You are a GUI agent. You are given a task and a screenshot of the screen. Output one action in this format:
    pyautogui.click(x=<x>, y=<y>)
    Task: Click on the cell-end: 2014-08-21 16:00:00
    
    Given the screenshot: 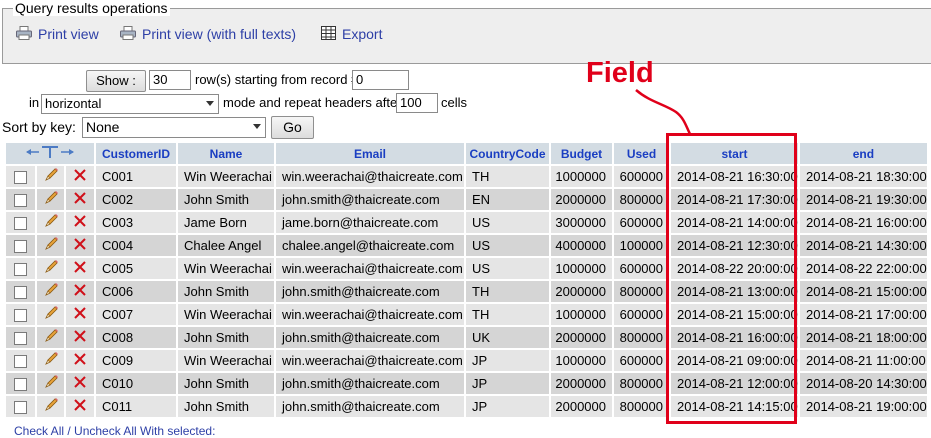 What is the action you would take?
    pyautogui.click(x=863, y=222)
    